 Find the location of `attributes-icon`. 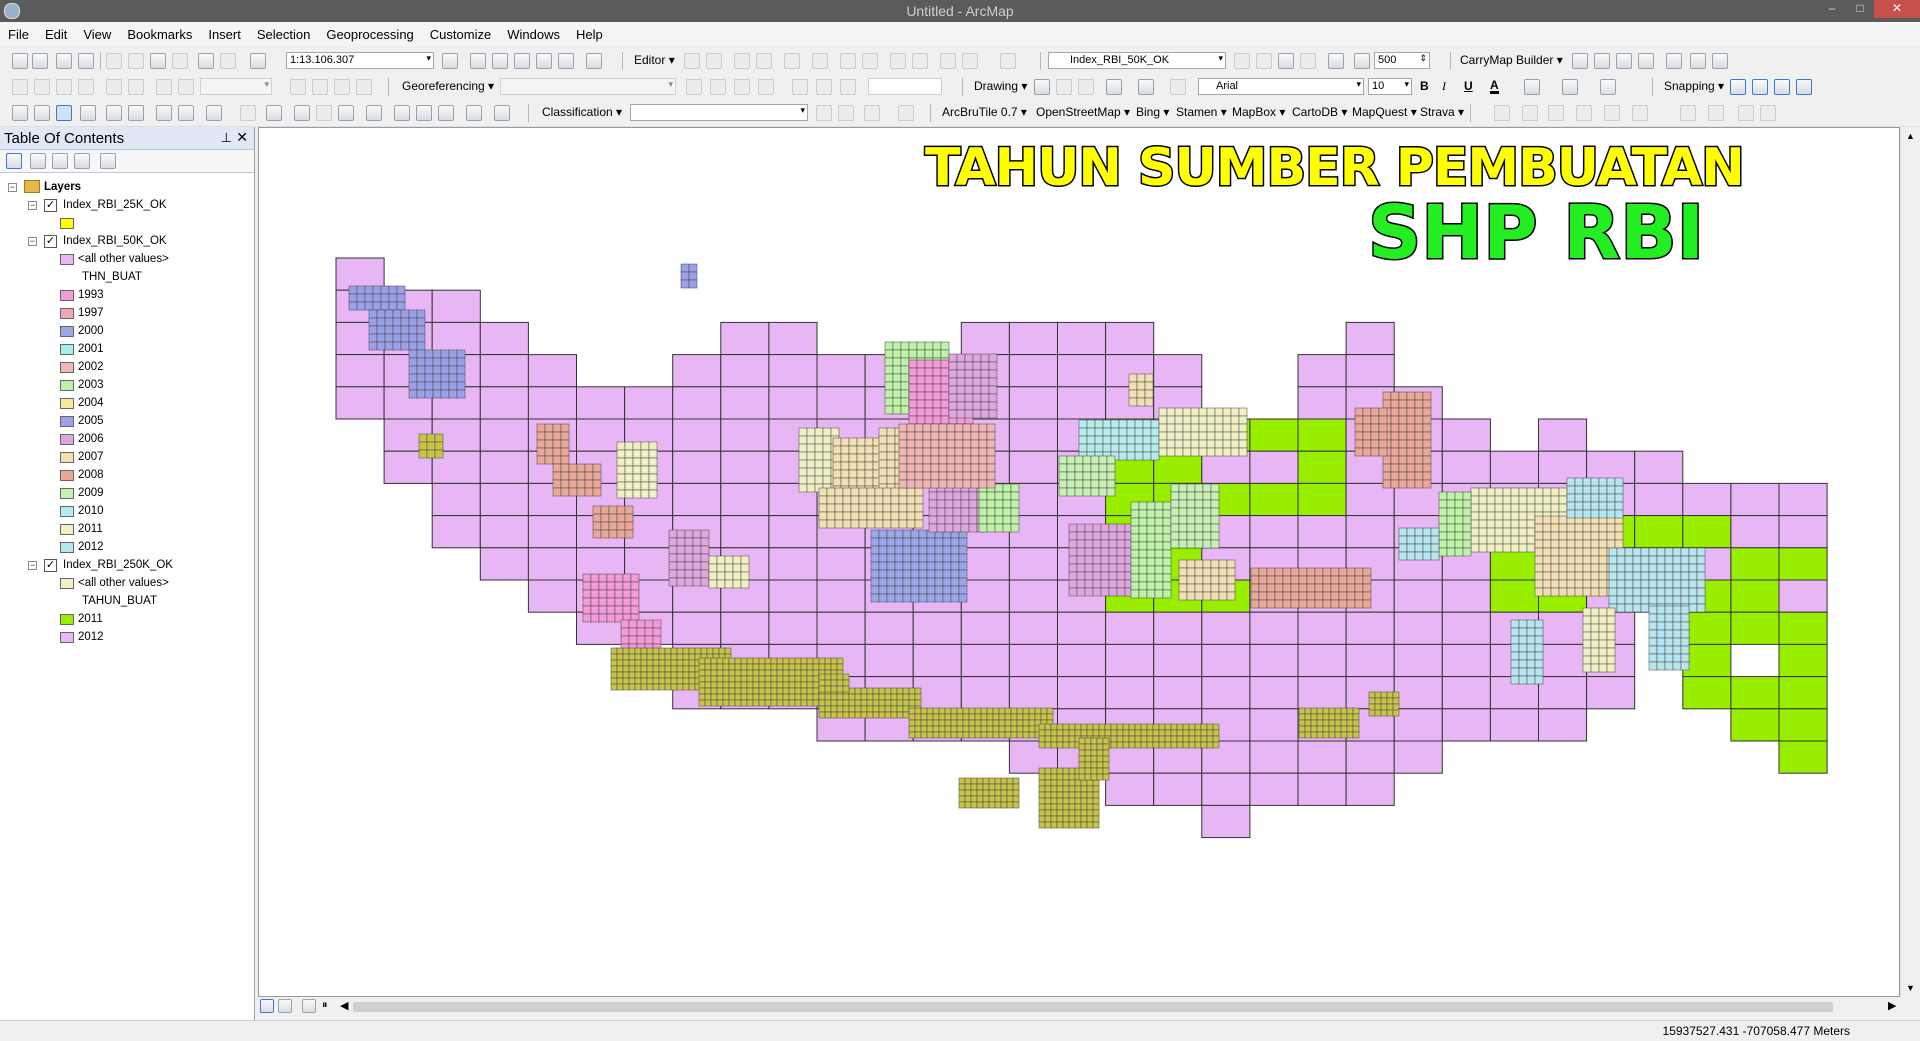

attributes-icon is located at coordinates (948, 61).